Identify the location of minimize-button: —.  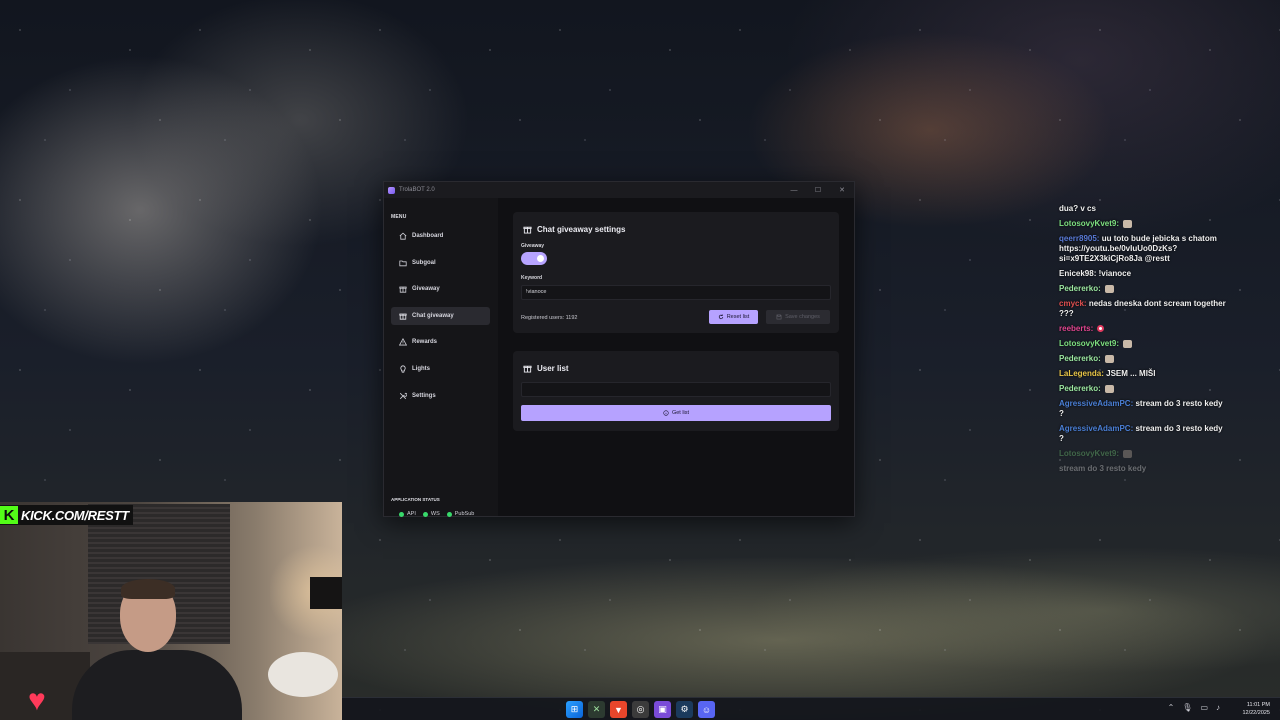
(794, 190).